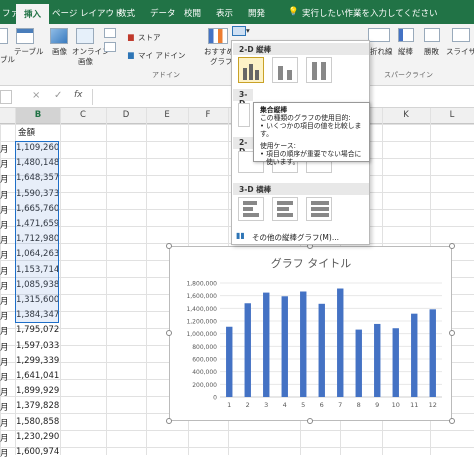 This screenshot has width=474, height=459. What do you see at coordinates (110, 47) in the screenshot?
I see `smartart-icon` at bounding box center [110, 47].